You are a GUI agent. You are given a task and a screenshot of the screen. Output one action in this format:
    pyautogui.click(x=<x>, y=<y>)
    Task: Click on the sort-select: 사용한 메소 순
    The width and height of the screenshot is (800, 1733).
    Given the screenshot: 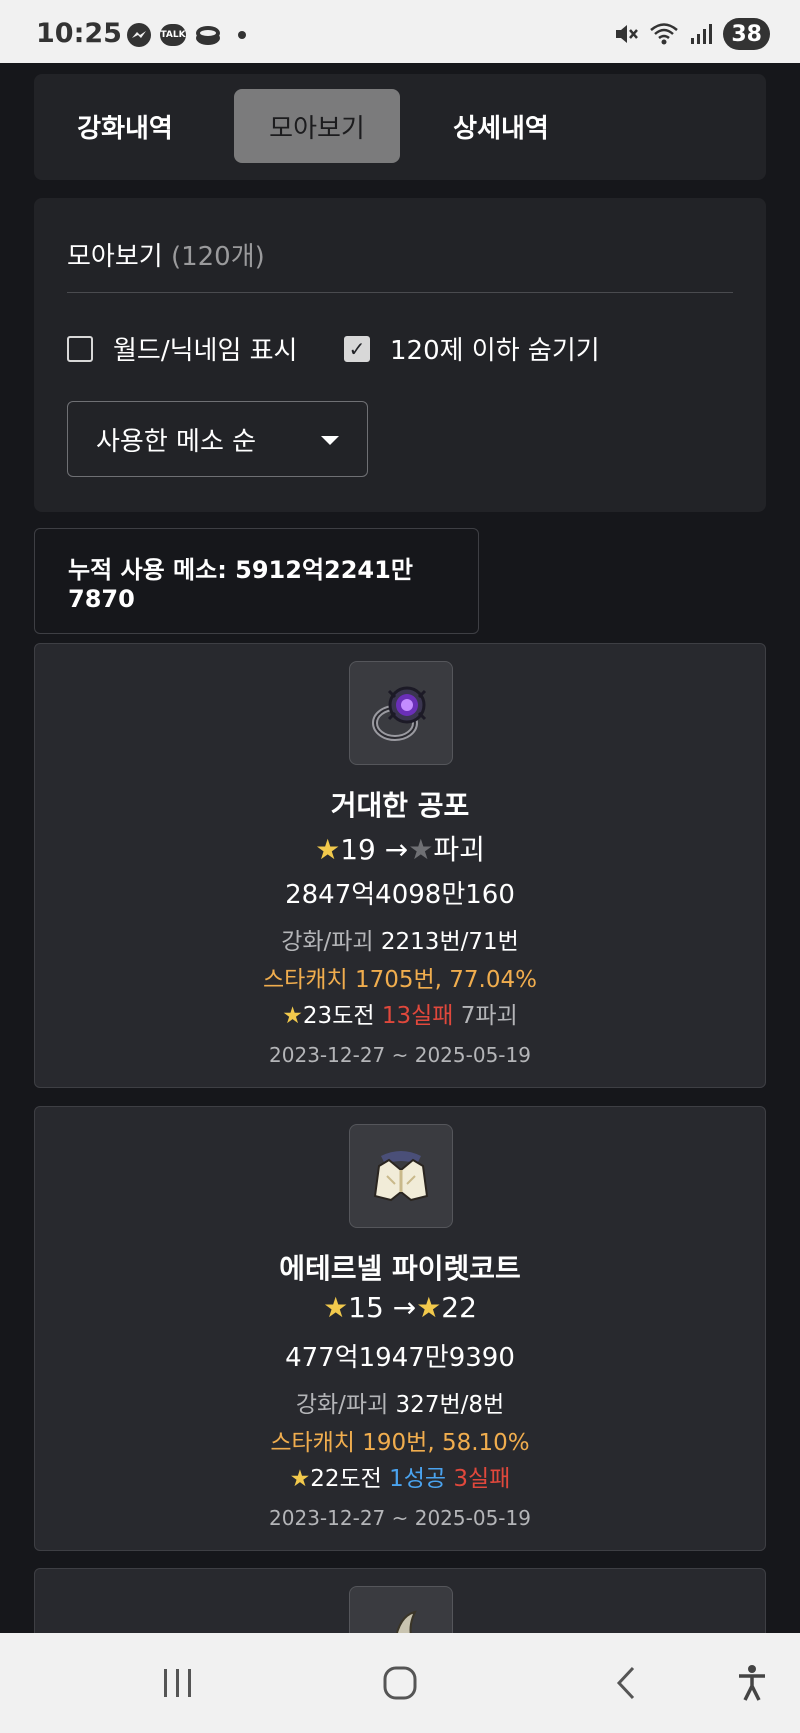 What is the action you would take?
    pyautogui.click(x=217, y=439)
    